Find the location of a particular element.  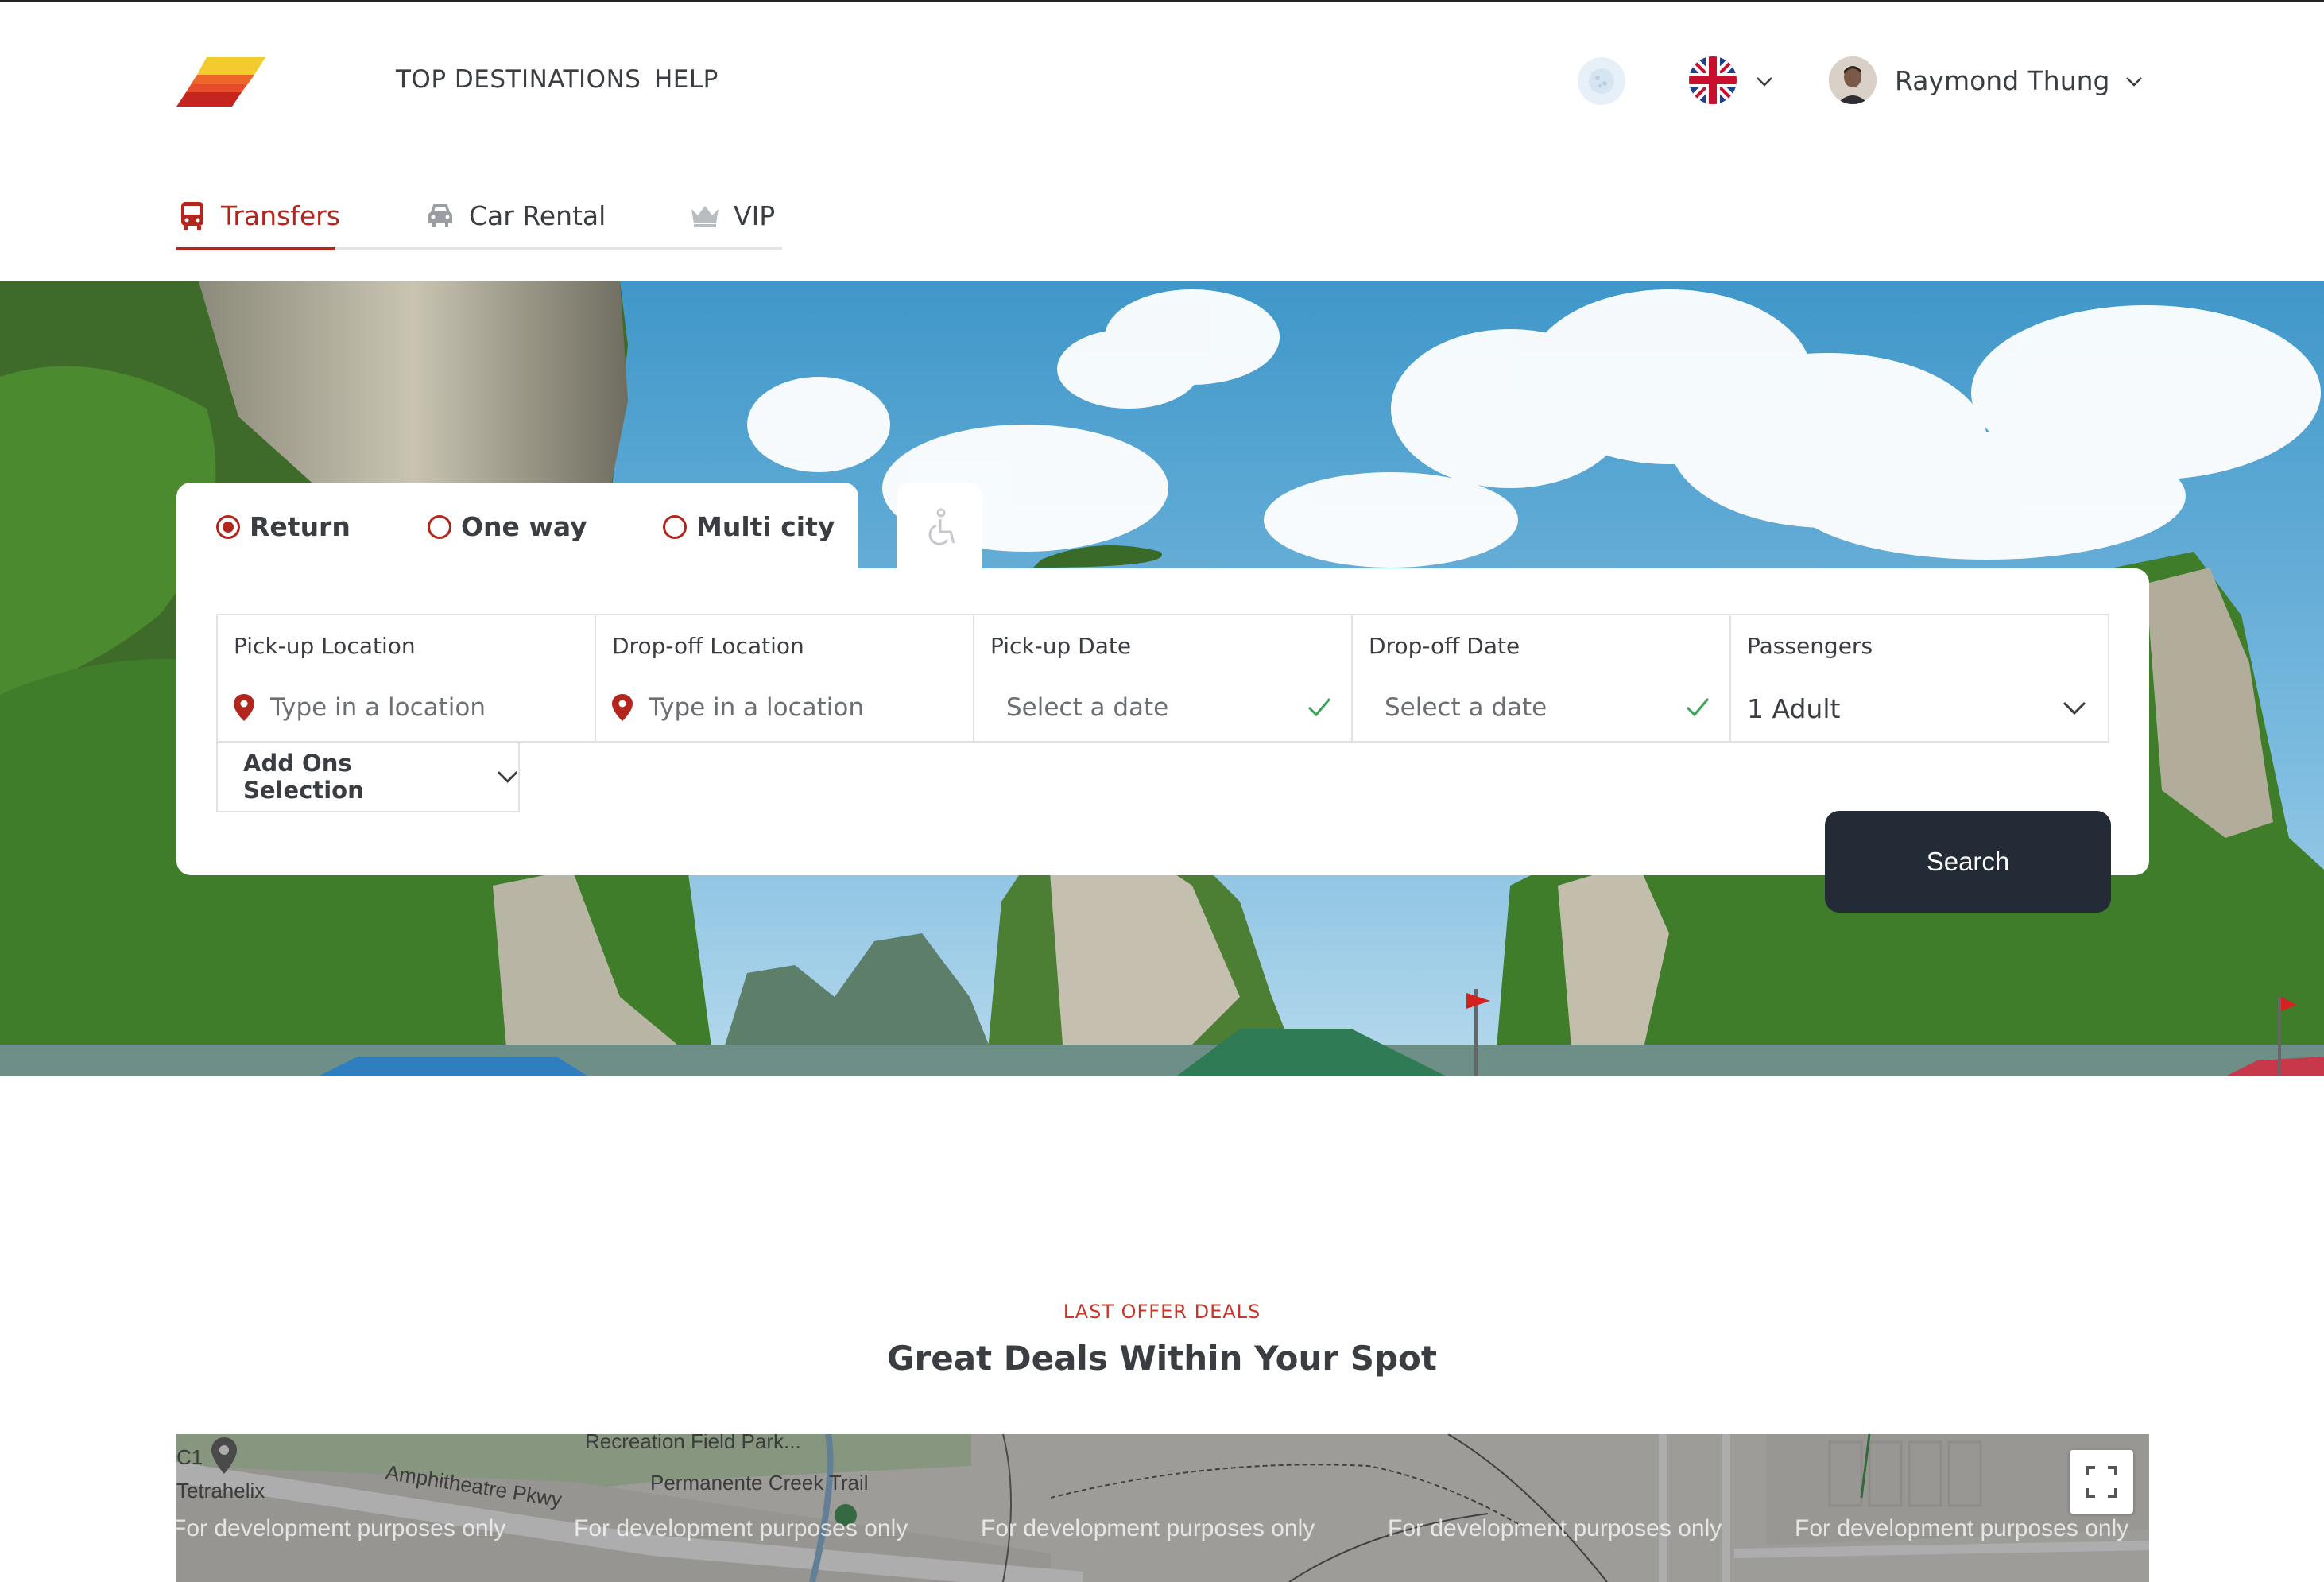

uk-flag-icon is located at coordinates (1713, 80).